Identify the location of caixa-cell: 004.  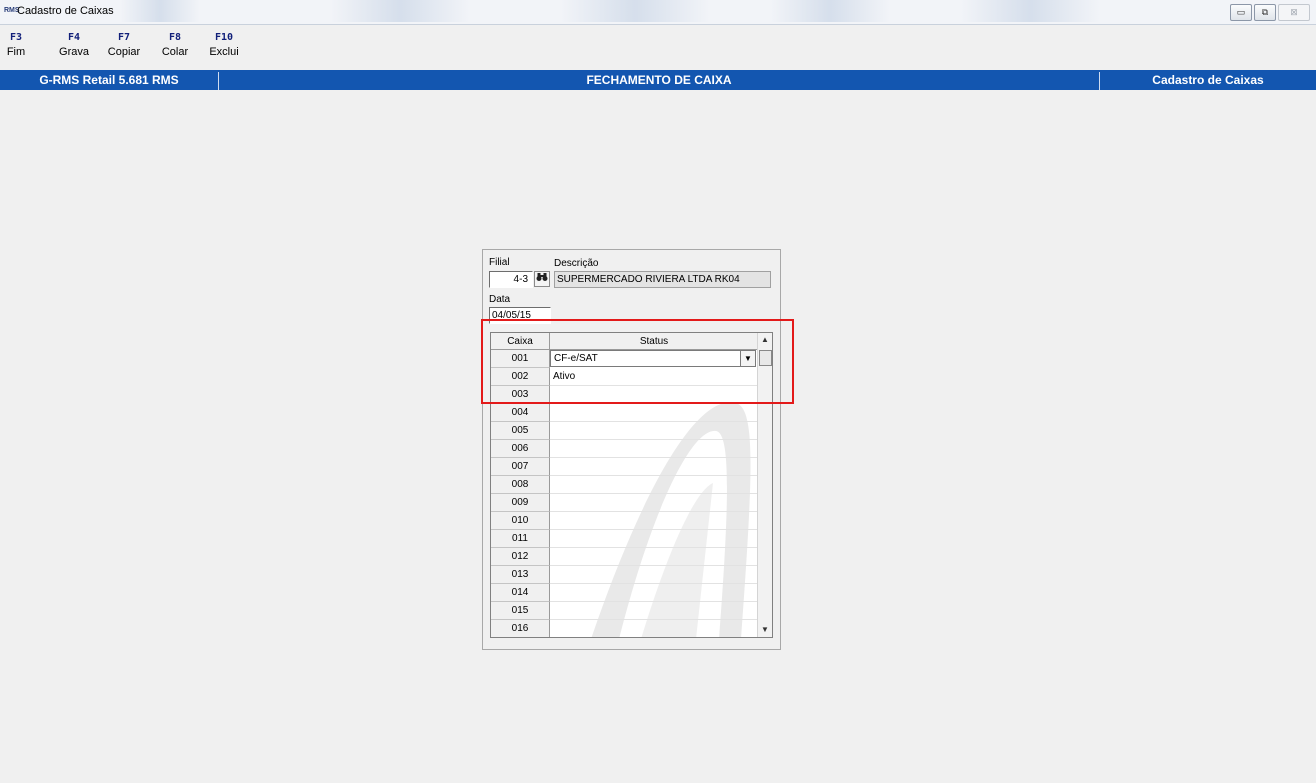
(520, 413).